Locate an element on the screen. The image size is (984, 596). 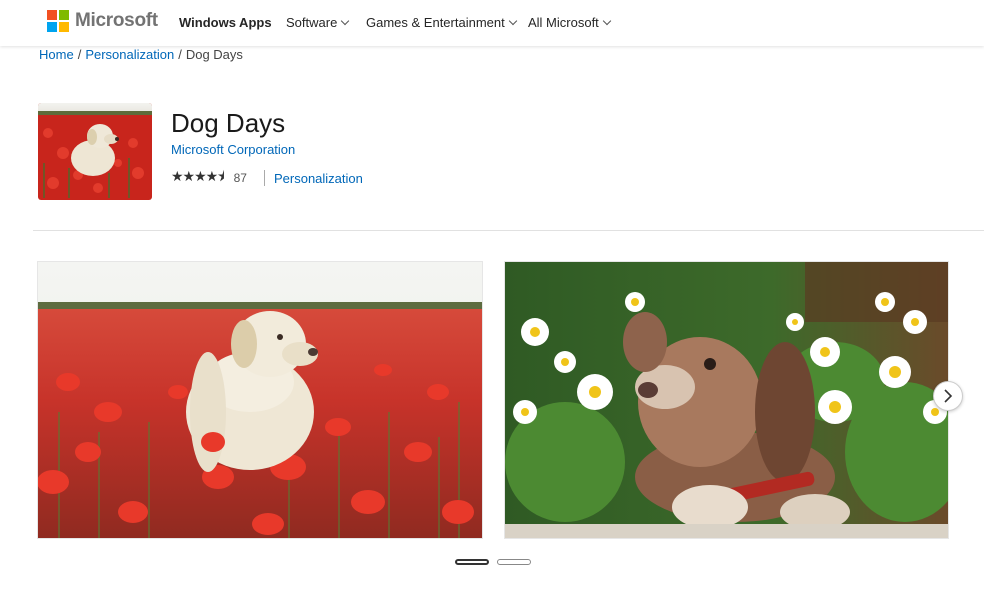
rating-count: 87 is located at coordinates (240, 178).